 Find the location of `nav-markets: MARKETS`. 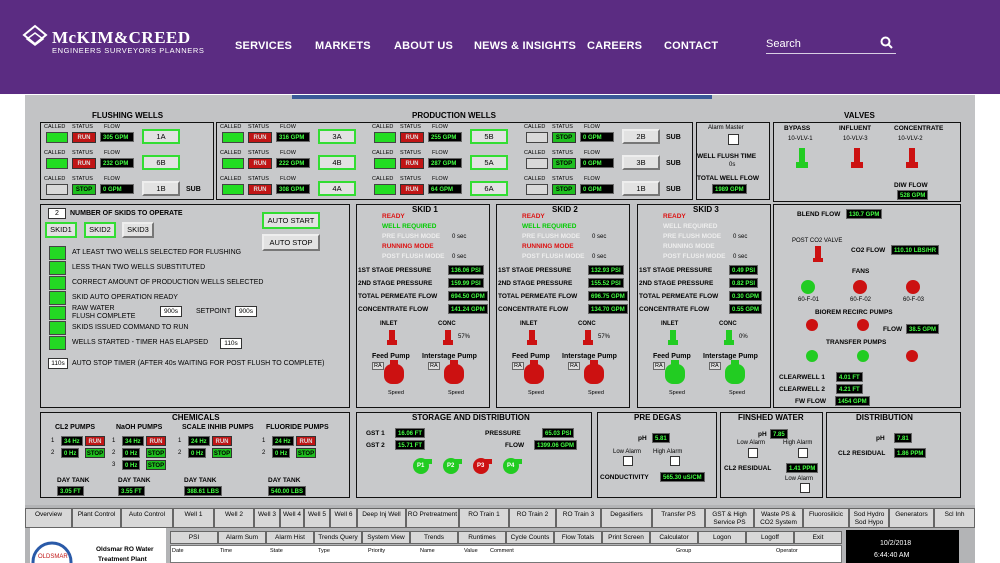

nav-markets: MARKETS is located at coordinates (343, 46).